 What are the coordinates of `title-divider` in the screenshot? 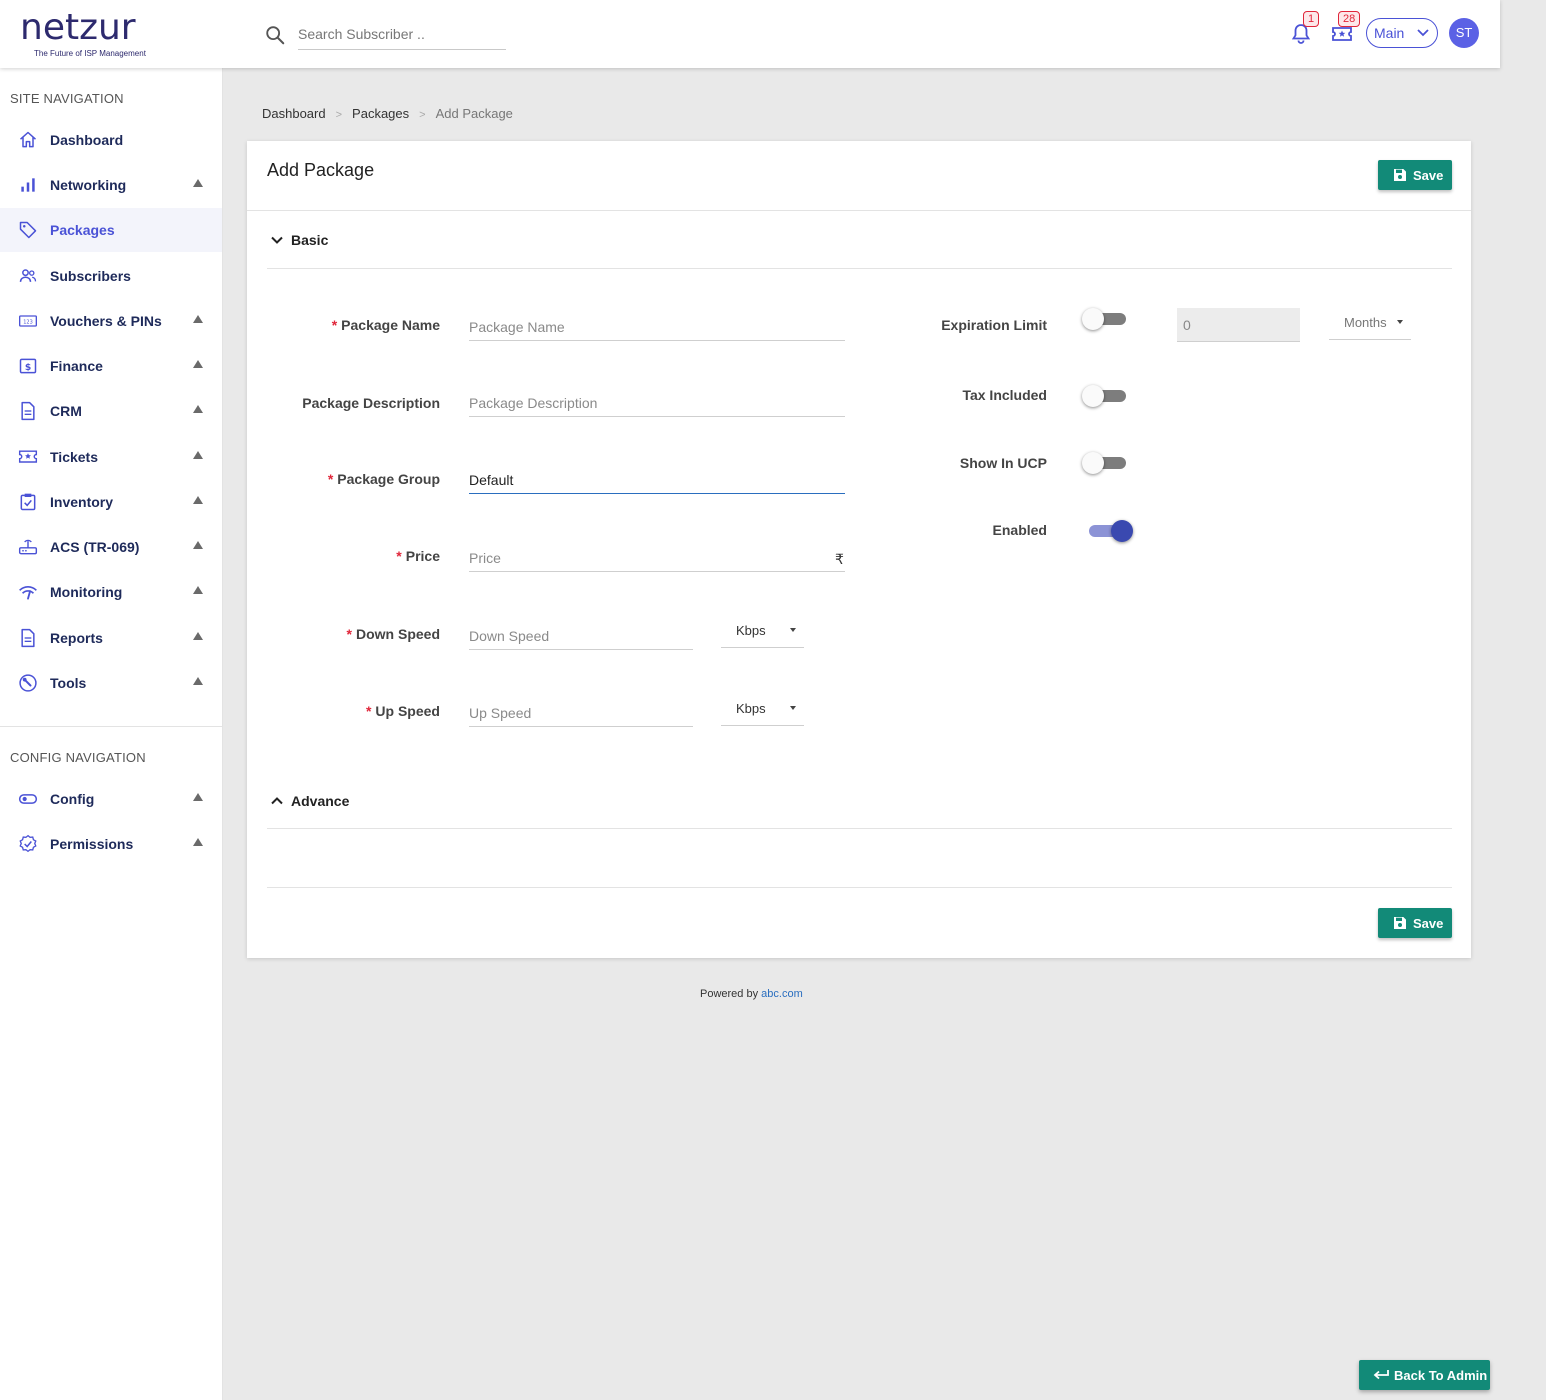 It's located at (859, 210).